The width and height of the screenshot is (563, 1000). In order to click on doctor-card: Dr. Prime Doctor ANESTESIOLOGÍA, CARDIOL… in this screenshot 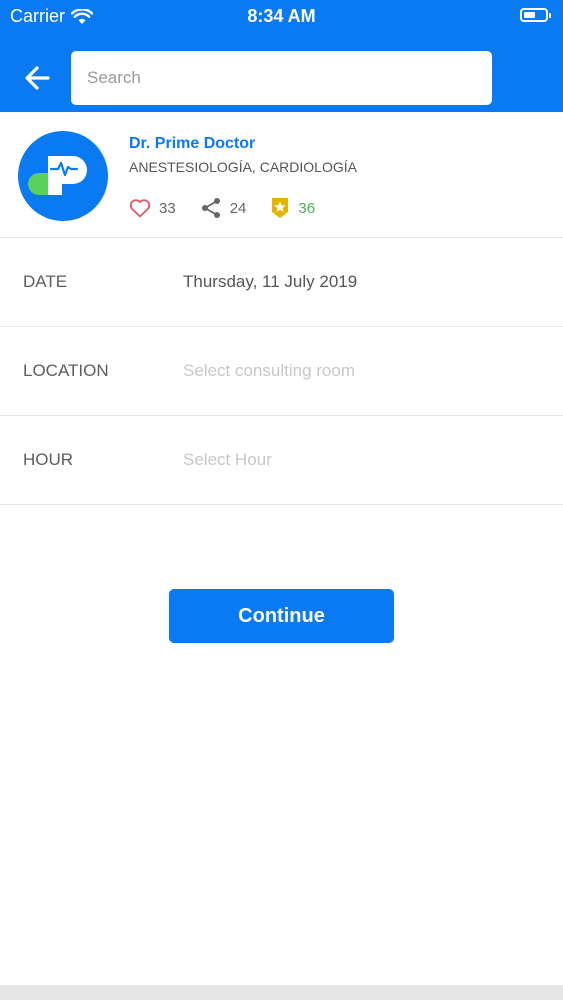, I will do `click(281, 175)`.